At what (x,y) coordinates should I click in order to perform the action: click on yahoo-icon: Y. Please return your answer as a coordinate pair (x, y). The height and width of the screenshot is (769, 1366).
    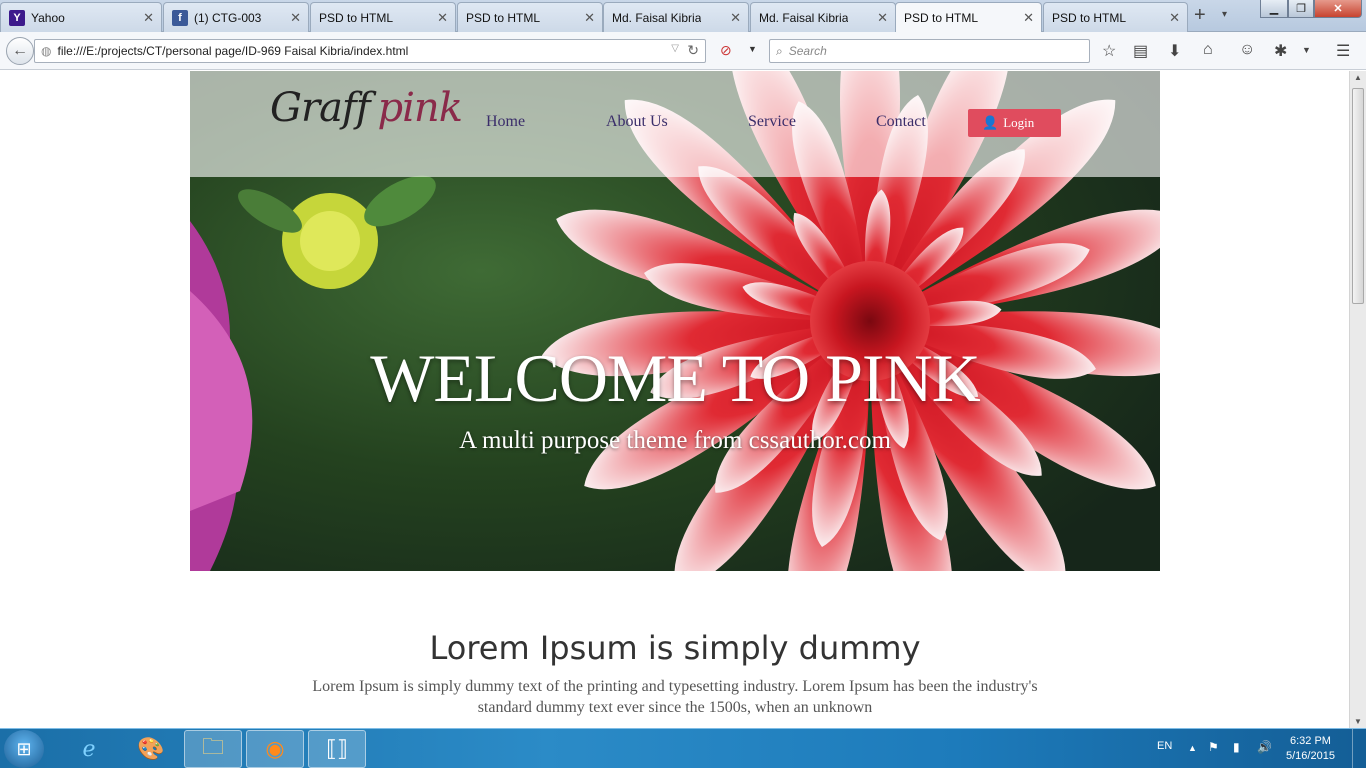
    Looking at the image, I should click on (17, 17).